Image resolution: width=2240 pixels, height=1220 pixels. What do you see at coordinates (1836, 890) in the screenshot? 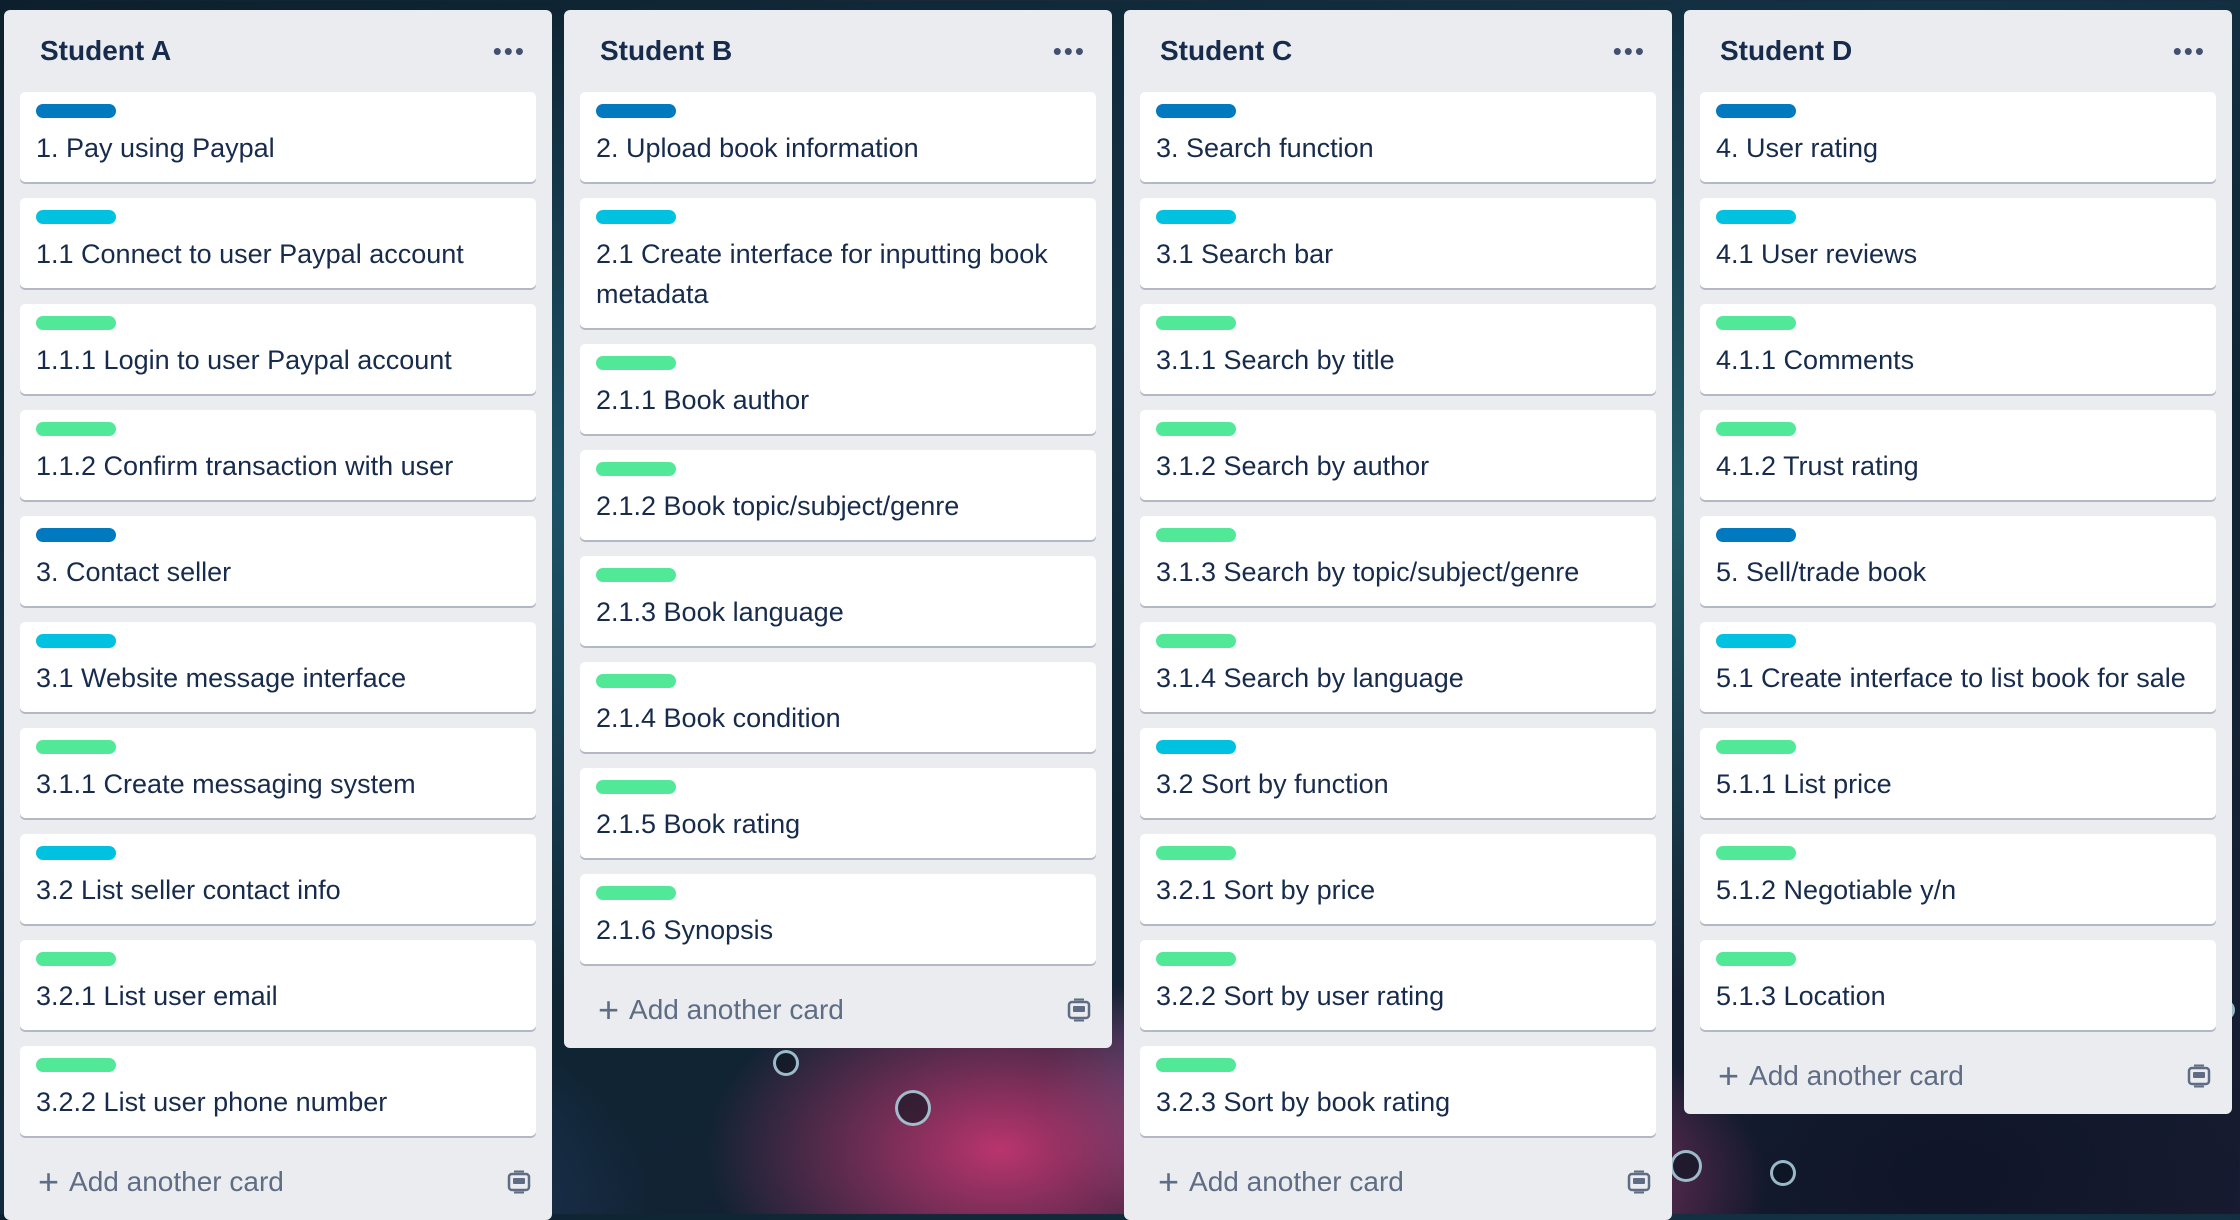
I see `card-title: 5.1.2 Negotiable y/n` at bounding box center [1836, 890].